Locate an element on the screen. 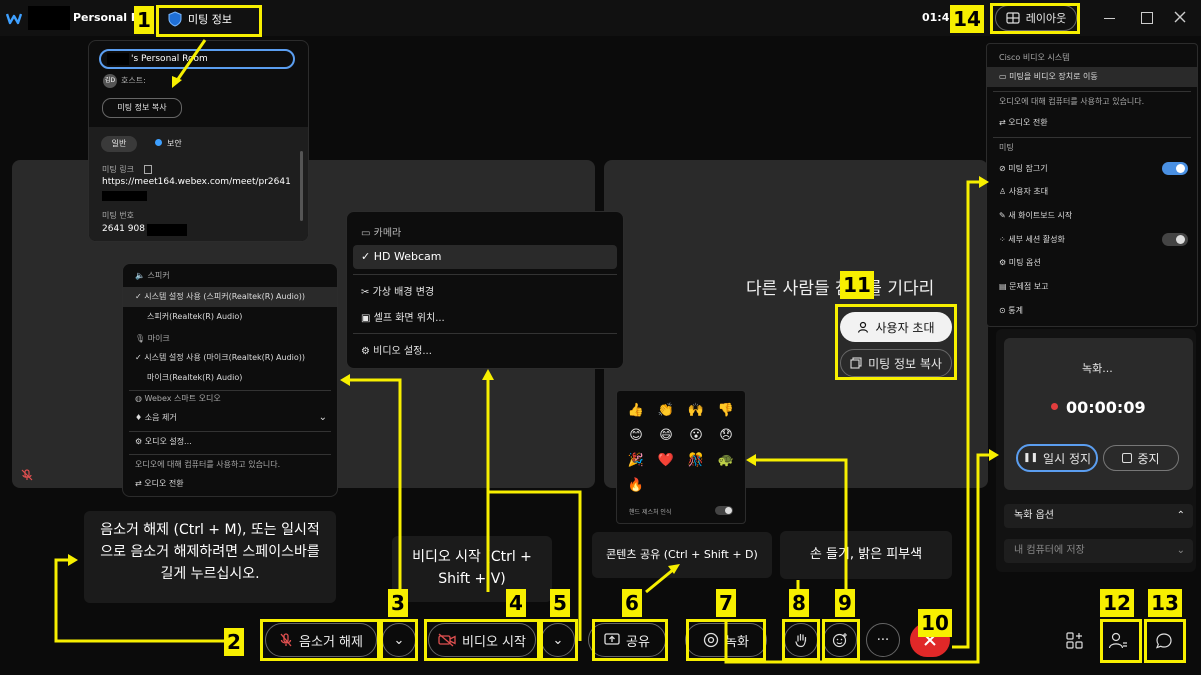 The image size is (1201, 675). highlight-audio-chevron is located at coordinates (399, 640).